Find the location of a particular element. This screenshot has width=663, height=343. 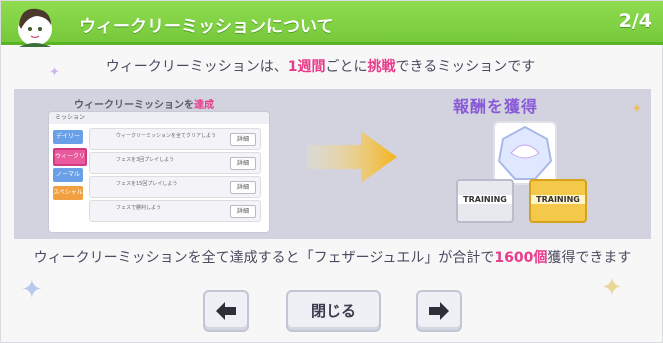

description-text: ごとに is located at coordinates (346, 67).